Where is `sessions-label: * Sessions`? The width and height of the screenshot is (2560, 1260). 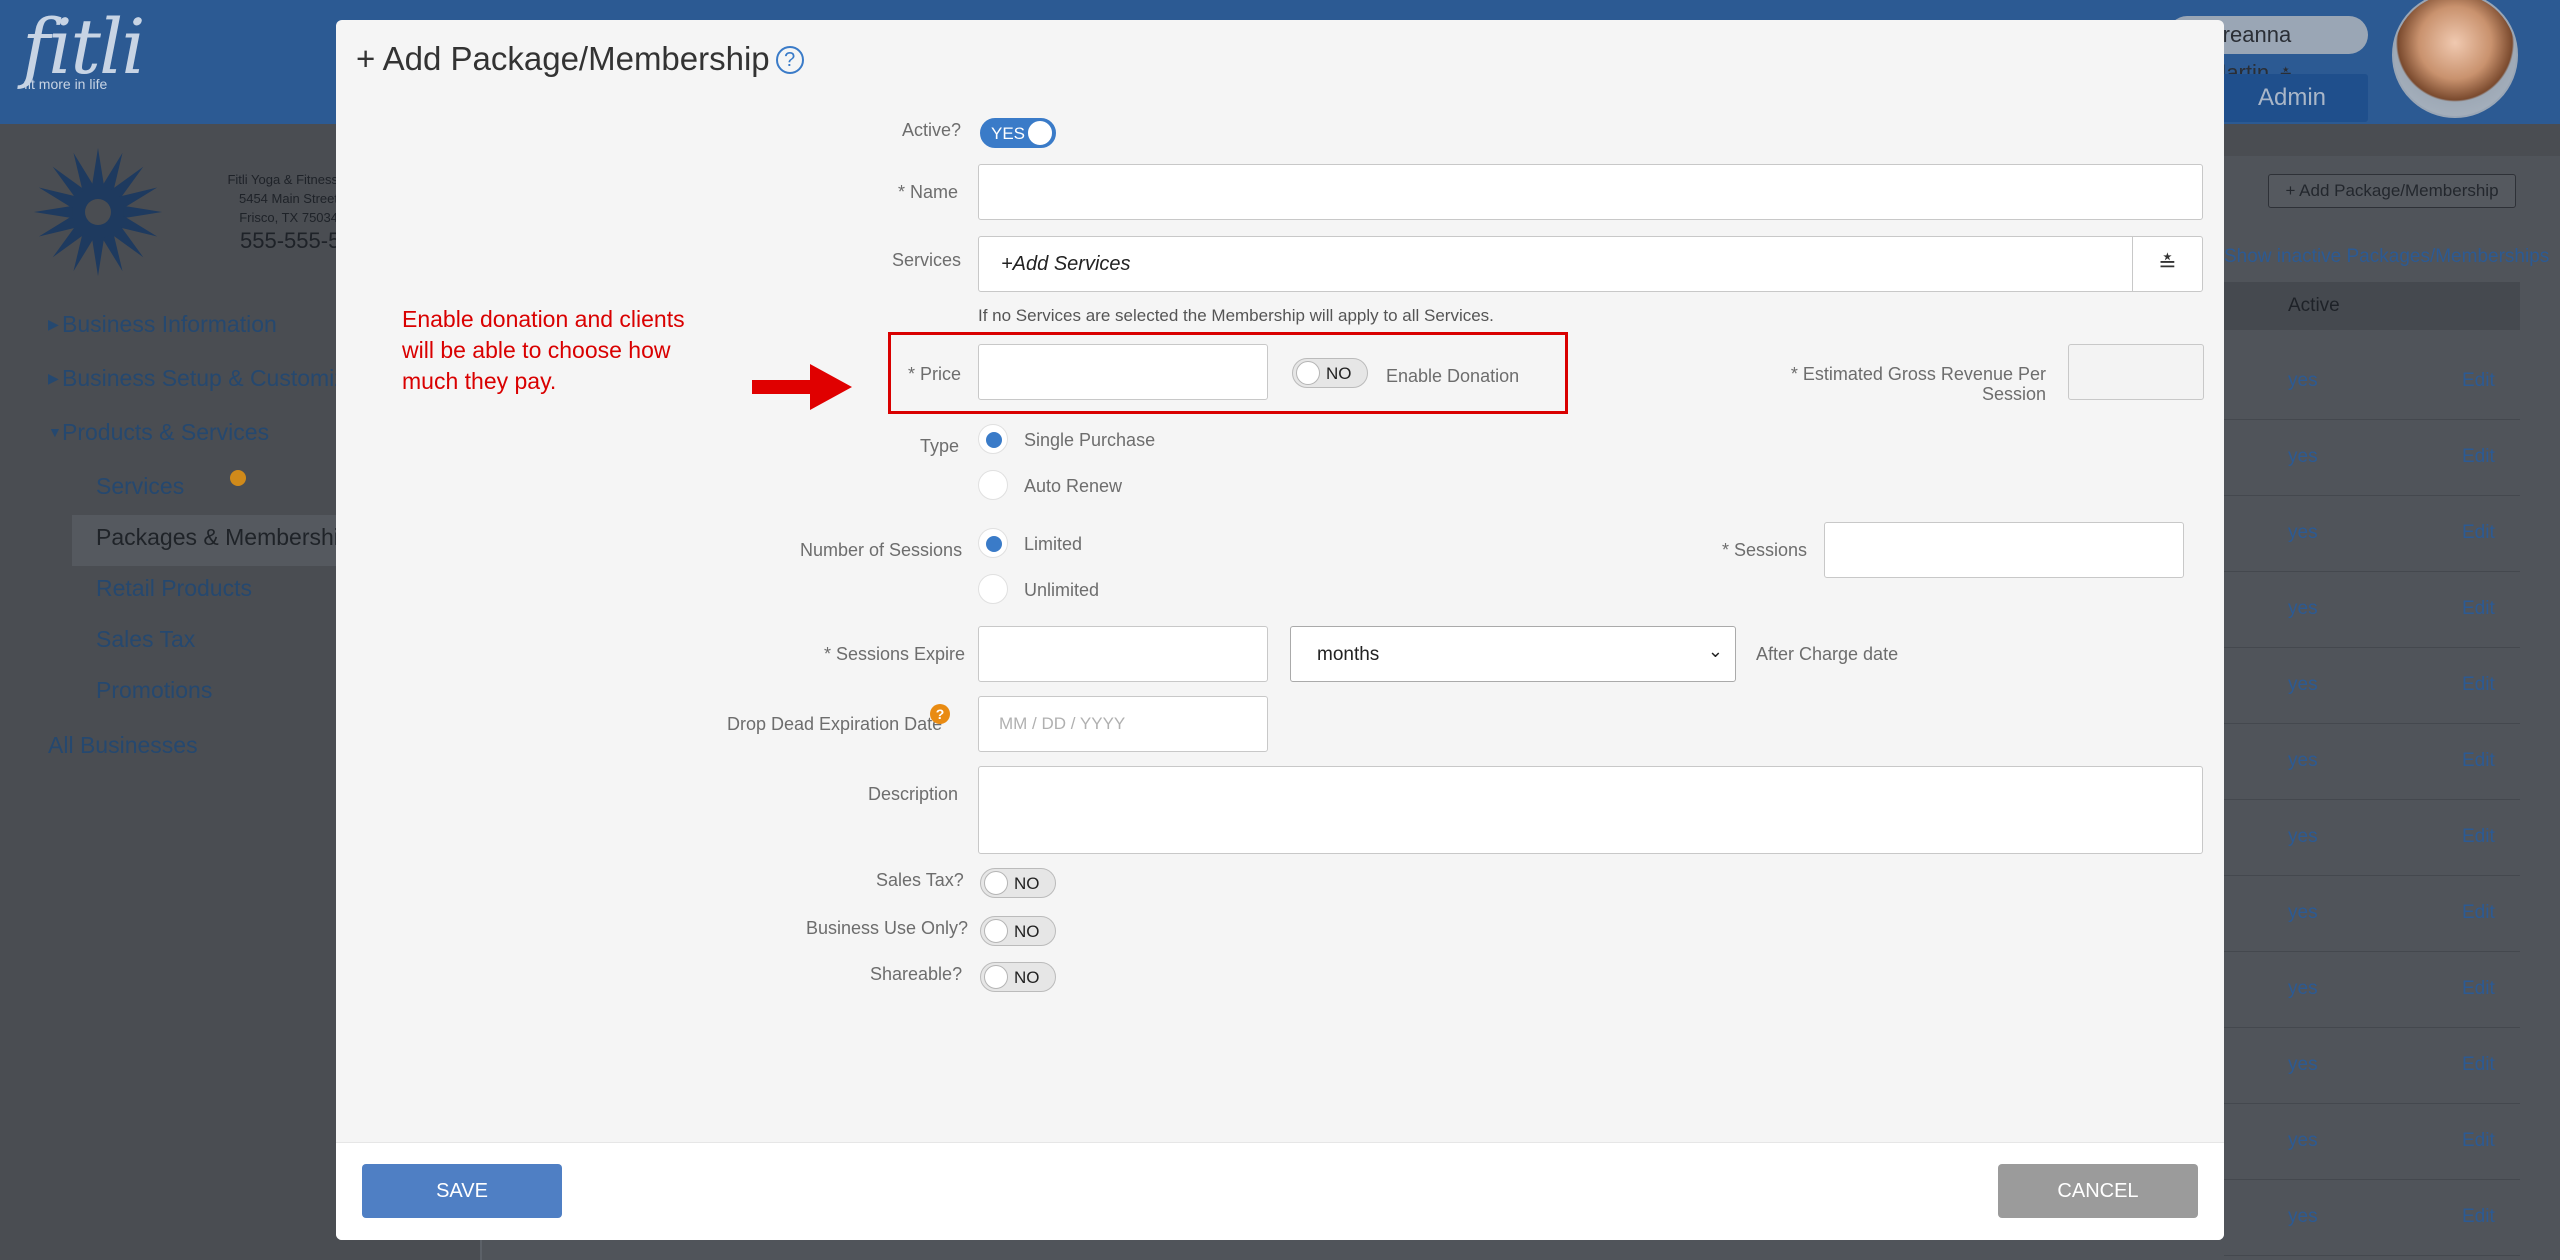 sessions-label: * Sessions is located at coordinates (1765, 550).